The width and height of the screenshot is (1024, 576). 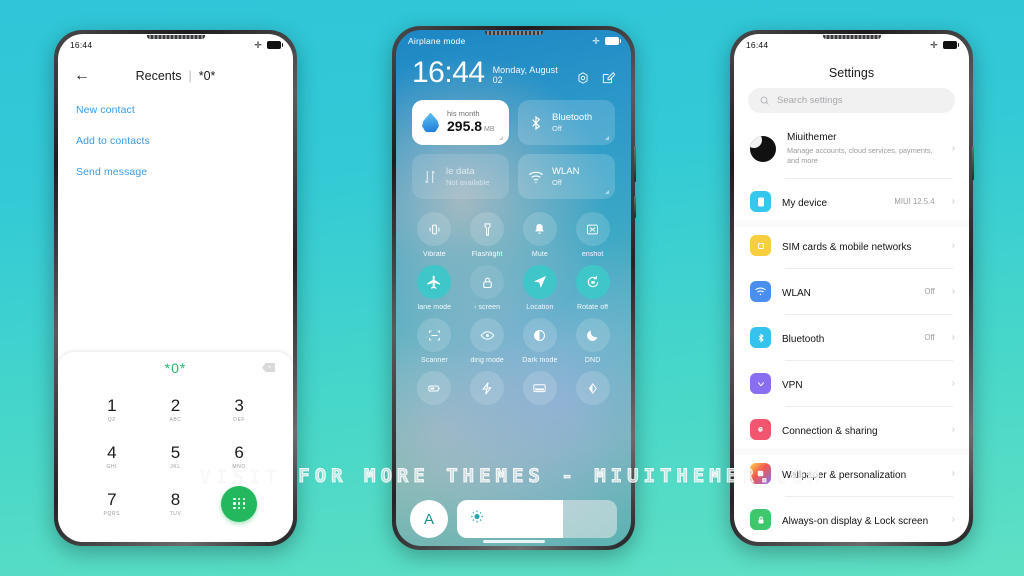 What do you see at coordinates (540, 341) in the screenshot?
I see `toggle-dark-mode: Dark mode` at bounding box center [540, 341].